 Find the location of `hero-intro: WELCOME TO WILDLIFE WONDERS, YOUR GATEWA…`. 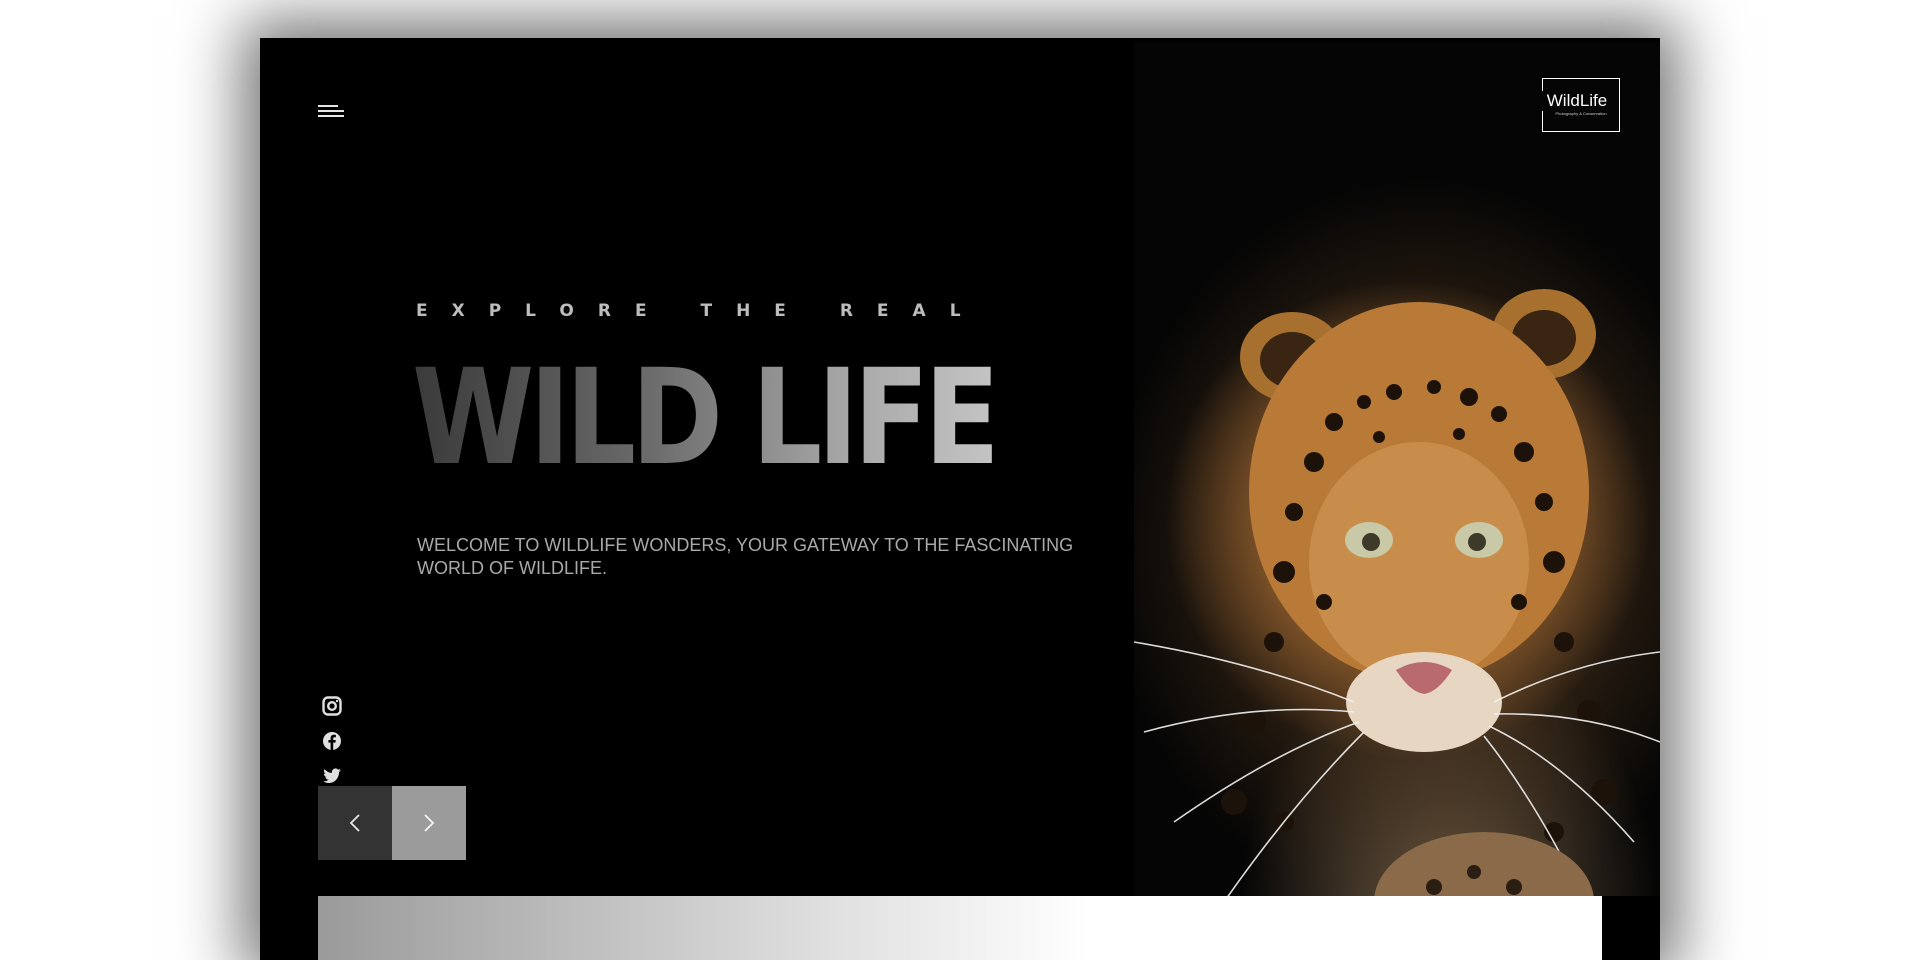

hero-intro: WELCOME TO WILDLIFE WONDERS, YOUR GATEWA… is located at coordinates (745, 556).